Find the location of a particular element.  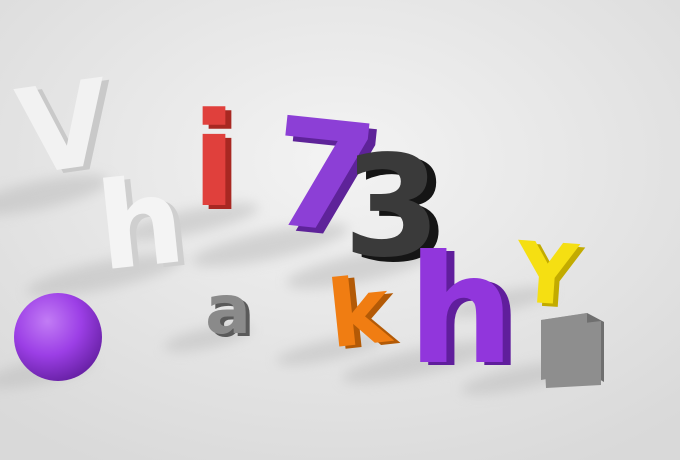

gray-cube is located at coordinates (572, 350).